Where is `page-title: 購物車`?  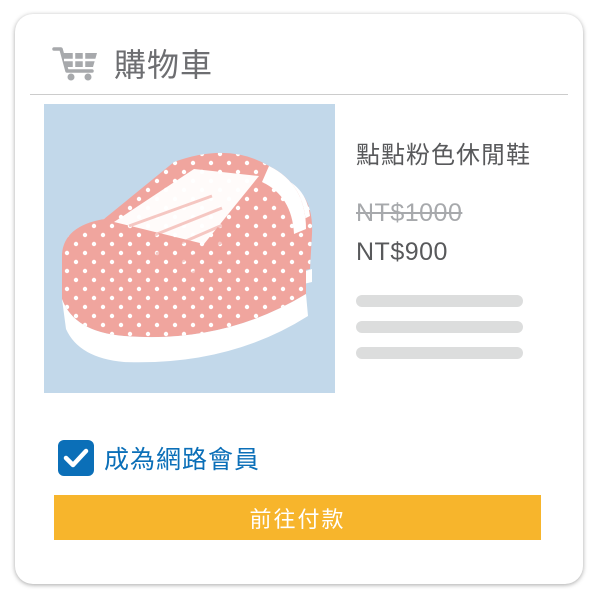 page-title: 購物車 is located at coordinates (164, 65).